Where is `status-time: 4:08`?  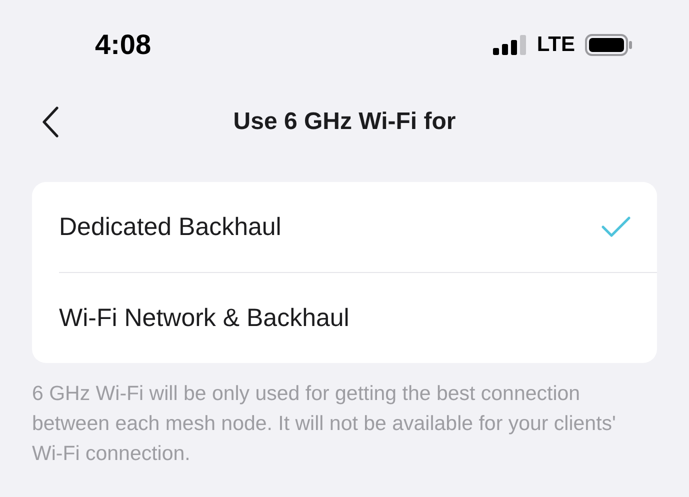
status-time: 4:08 is located at coordinates (123, 45).